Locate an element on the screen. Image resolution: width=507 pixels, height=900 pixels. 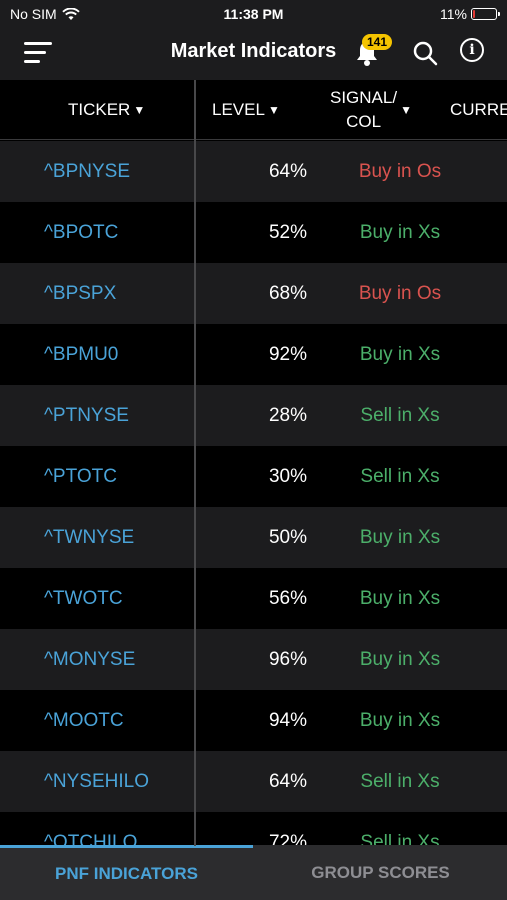
table-row: ^TWOTC 56% Buy in Xs is located at coordinates (253, 598).